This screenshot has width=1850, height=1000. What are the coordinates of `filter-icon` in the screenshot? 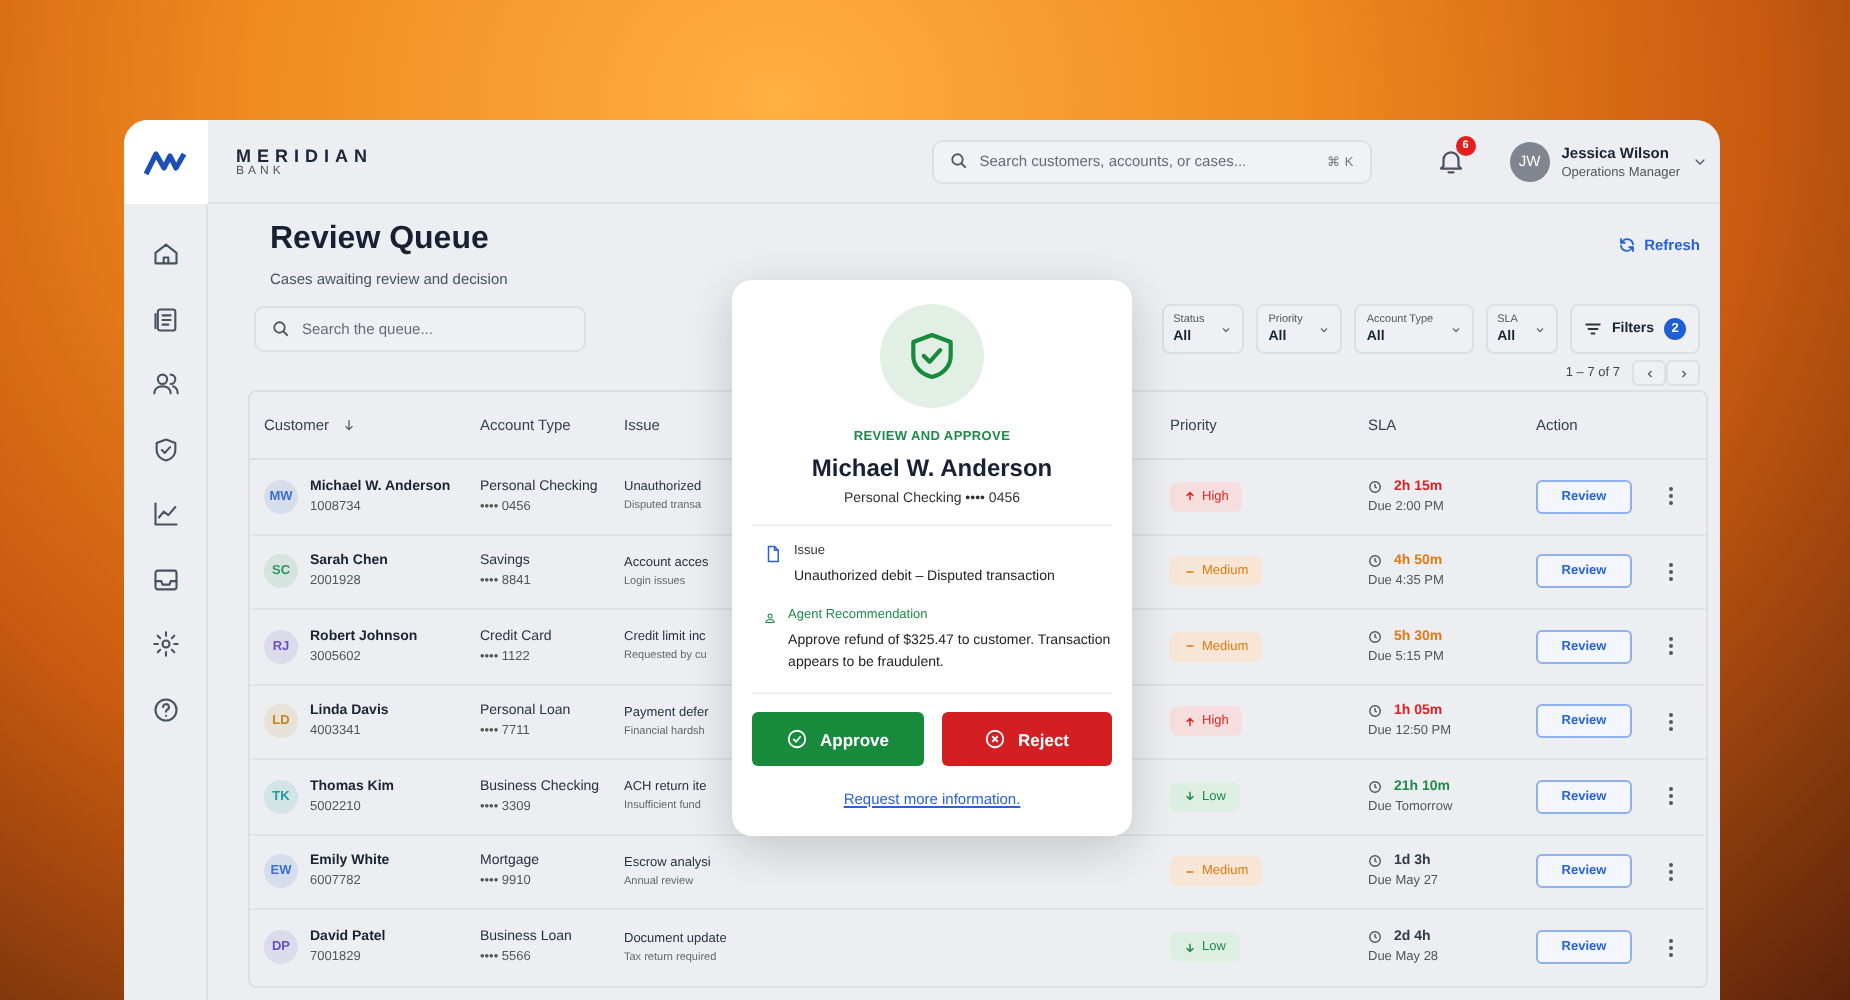 It's located at (1592, 329).